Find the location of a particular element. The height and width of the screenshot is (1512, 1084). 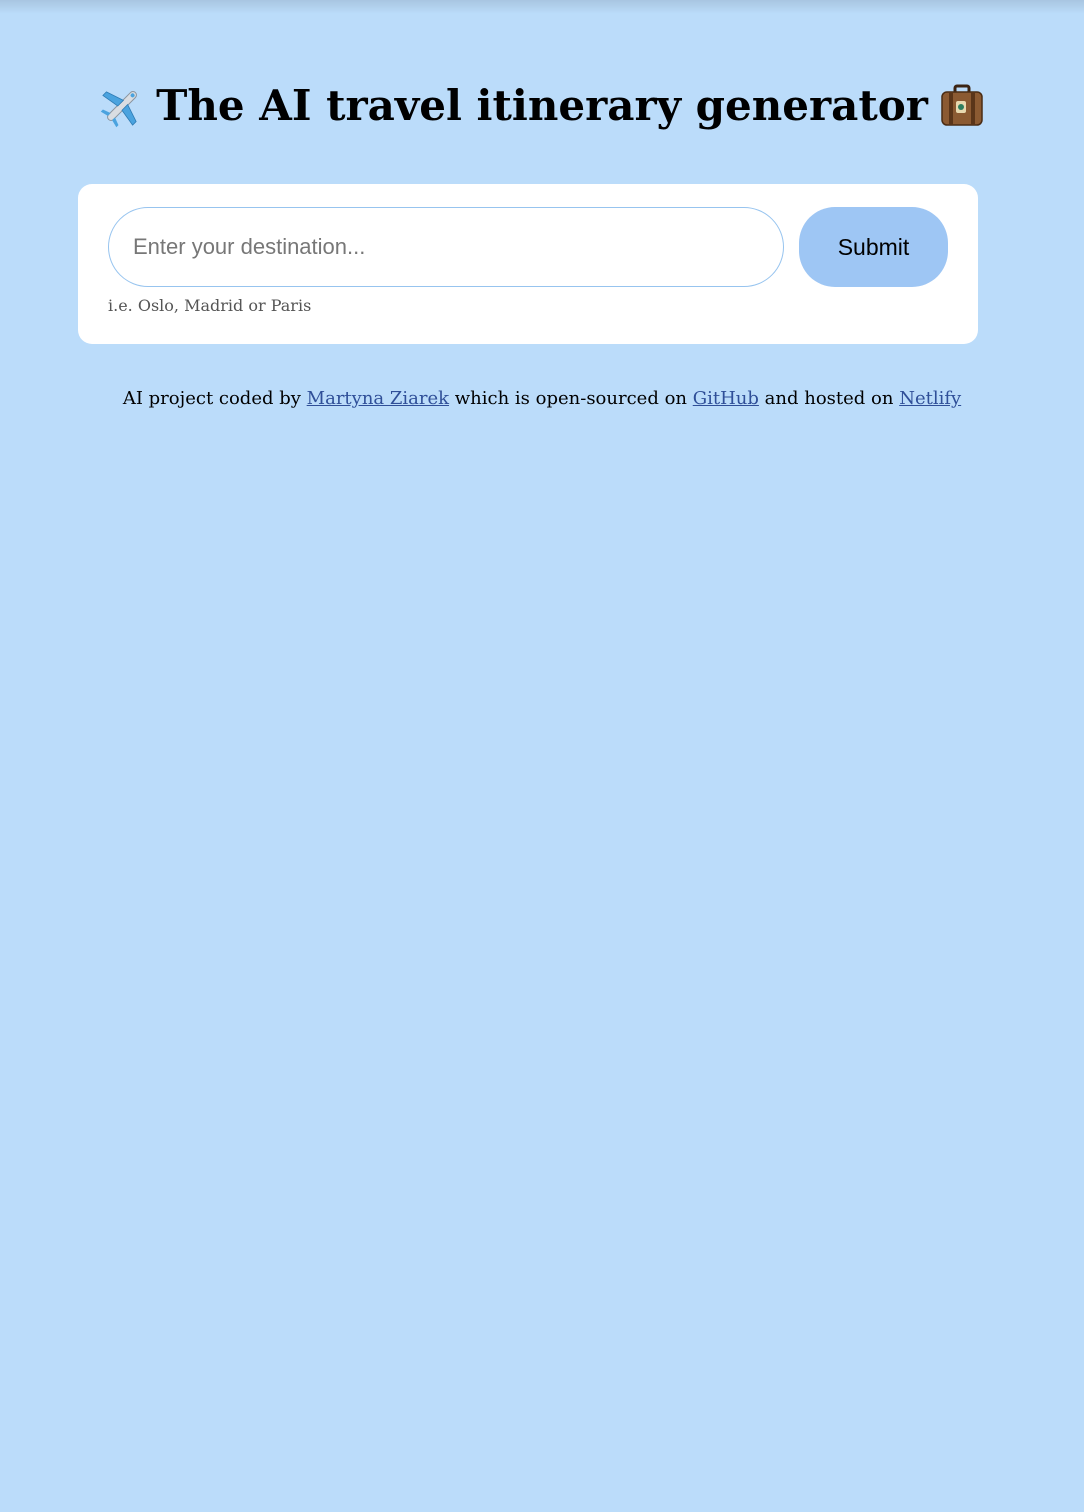

author-link: Martyna Ziarek is located at coordinates (378, 398).